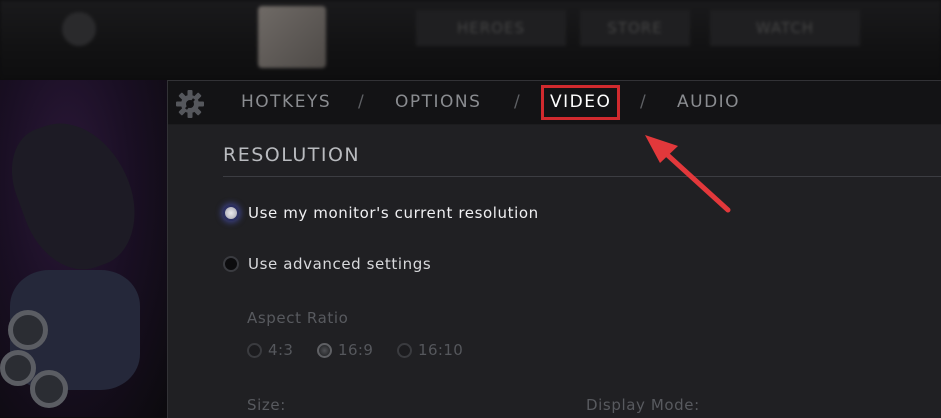  I want to click on aspect-ratio-label: Aspect Ratio, so click(298, 318).